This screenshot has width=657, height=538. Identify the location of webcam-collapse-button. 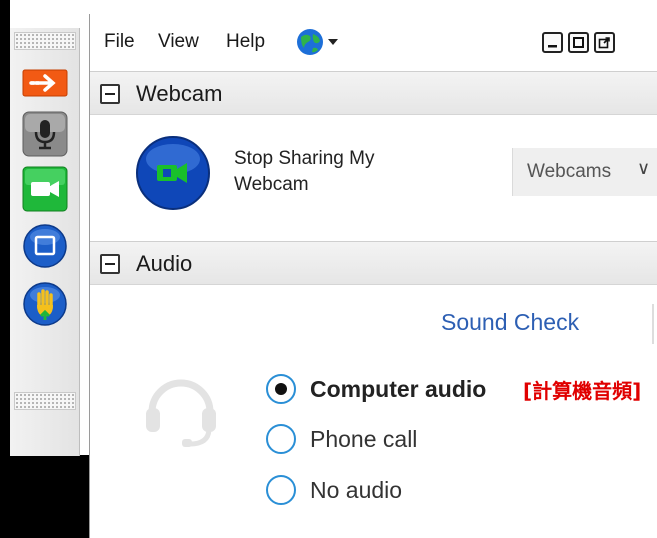
(110, 94).